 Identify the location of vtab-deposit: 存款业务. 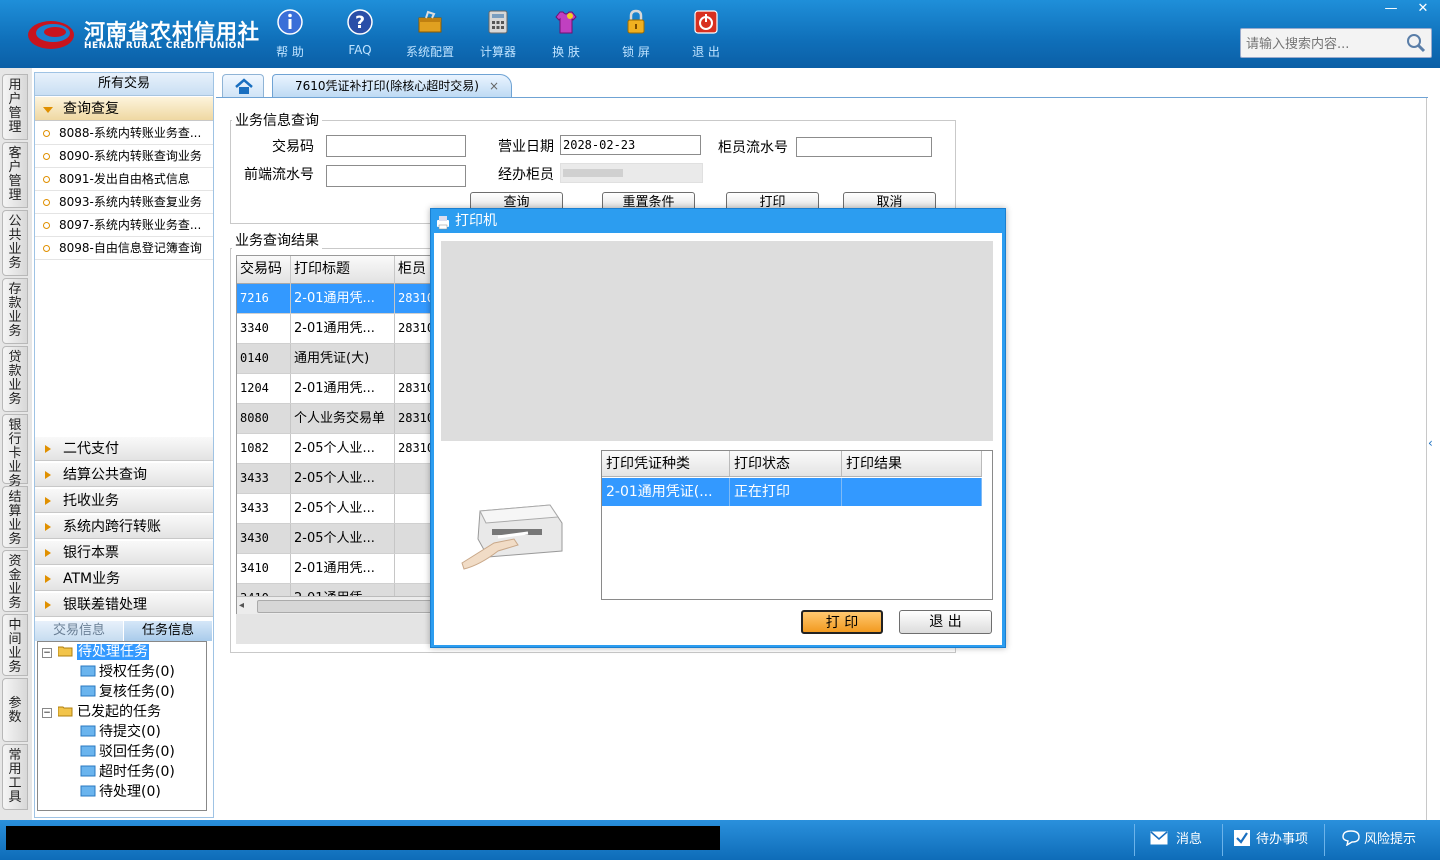
(15, 311).